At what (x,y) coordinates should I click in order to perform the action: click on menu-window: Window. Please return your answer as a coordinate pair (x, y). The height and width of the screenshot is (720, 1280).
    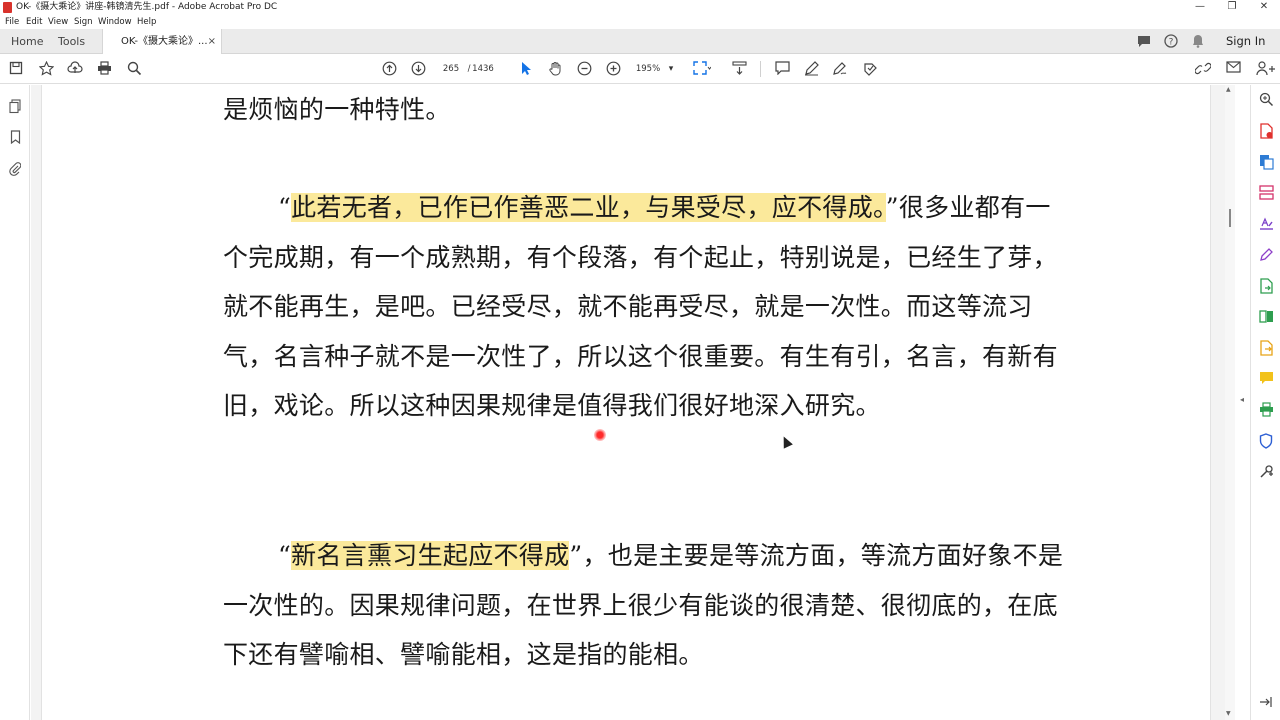
    Looking at the image, I should click on (115, 22).